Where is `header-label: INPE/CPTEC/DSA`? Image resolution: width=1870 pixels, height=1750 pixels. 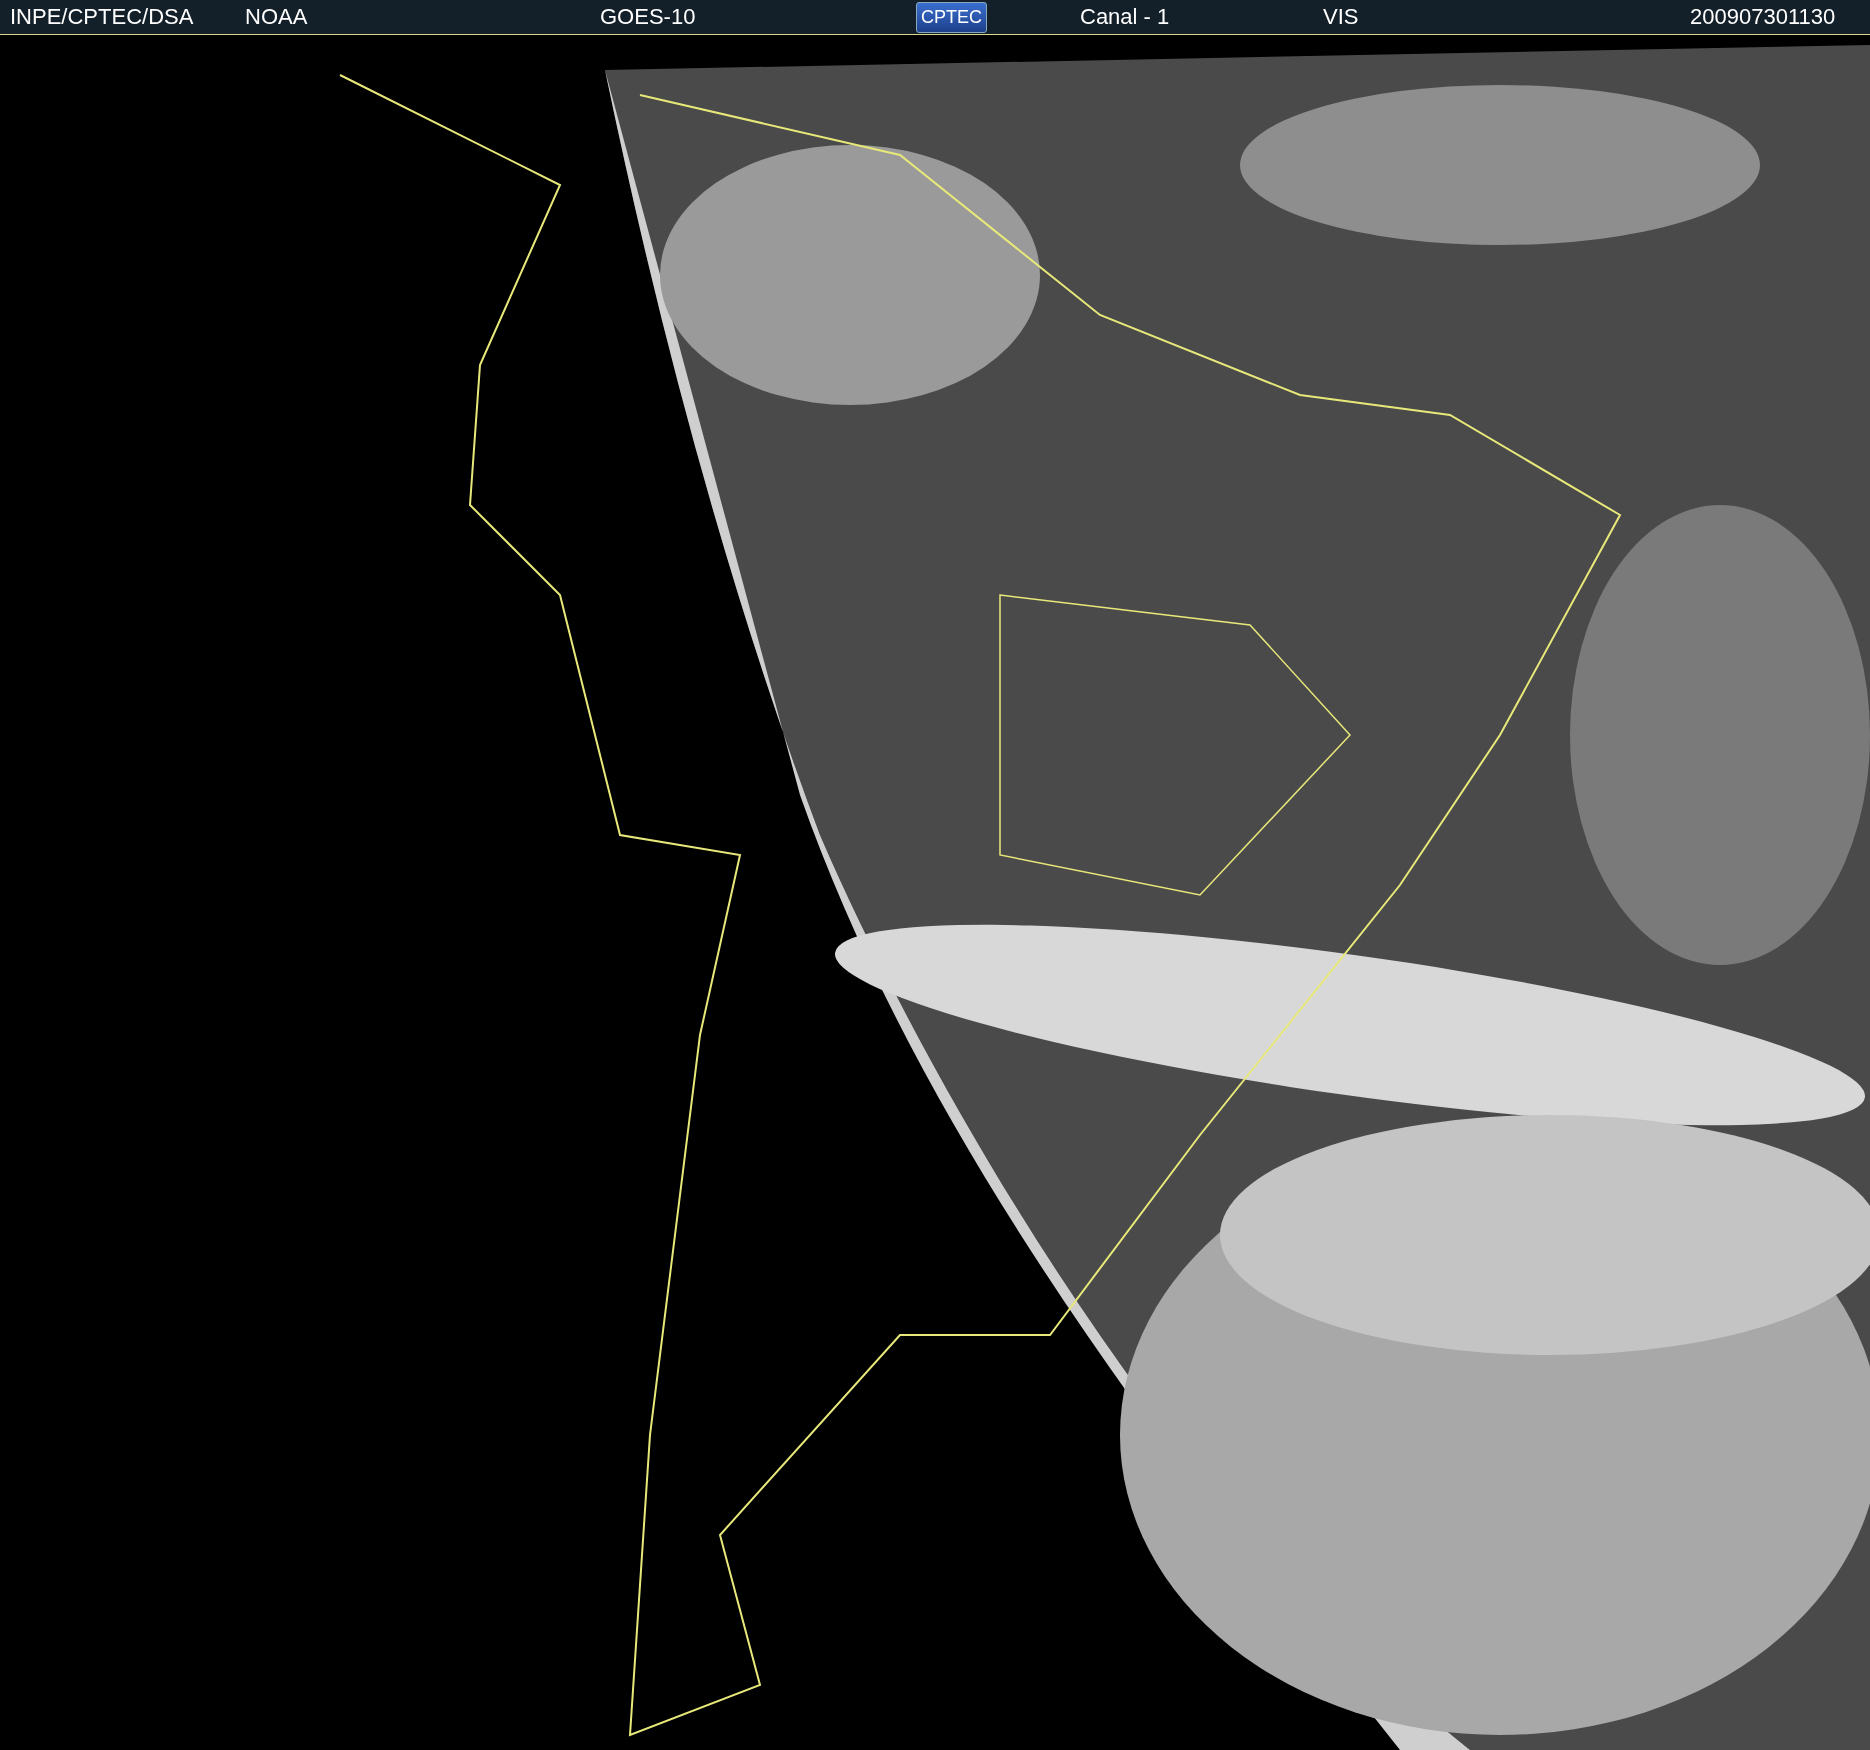 header-label: INPE/CPTEC/DSA is located at coordinates (101, 17).